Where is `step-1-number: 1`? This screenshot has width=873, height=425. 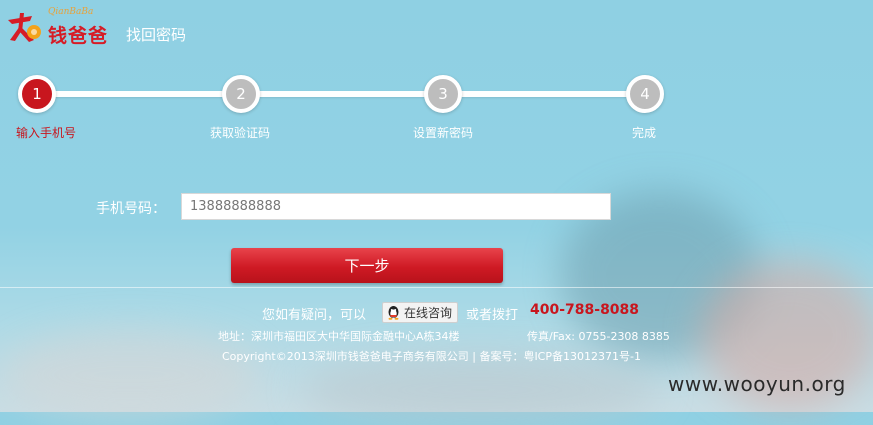 step-1-number: 1 is located at coordinates (37, 94).